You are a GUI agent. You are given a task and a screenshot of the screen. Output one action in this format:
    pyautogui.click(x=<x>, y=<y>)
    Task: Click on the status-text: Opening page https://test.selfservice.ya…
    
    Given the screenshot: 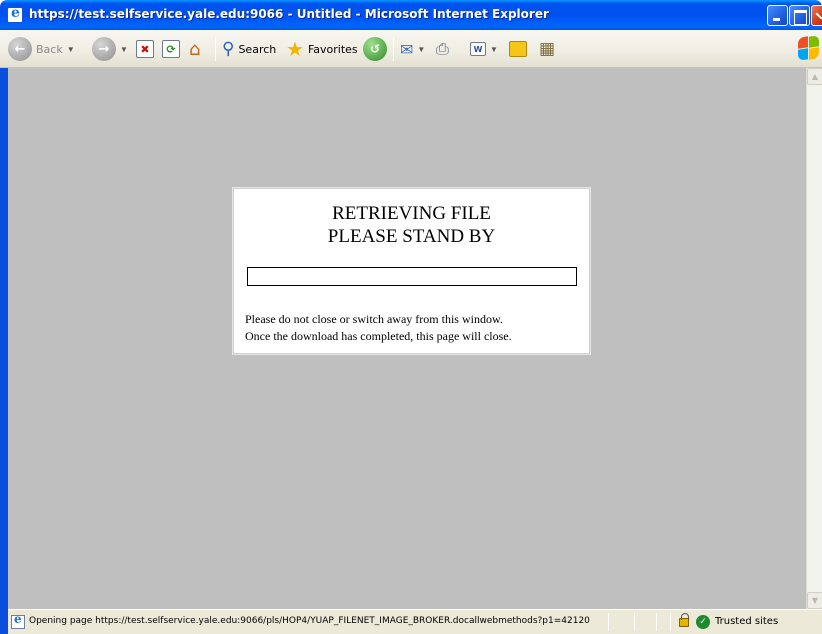 What is the action you would take?
    pyautogui.click(x=309, y=621)
    